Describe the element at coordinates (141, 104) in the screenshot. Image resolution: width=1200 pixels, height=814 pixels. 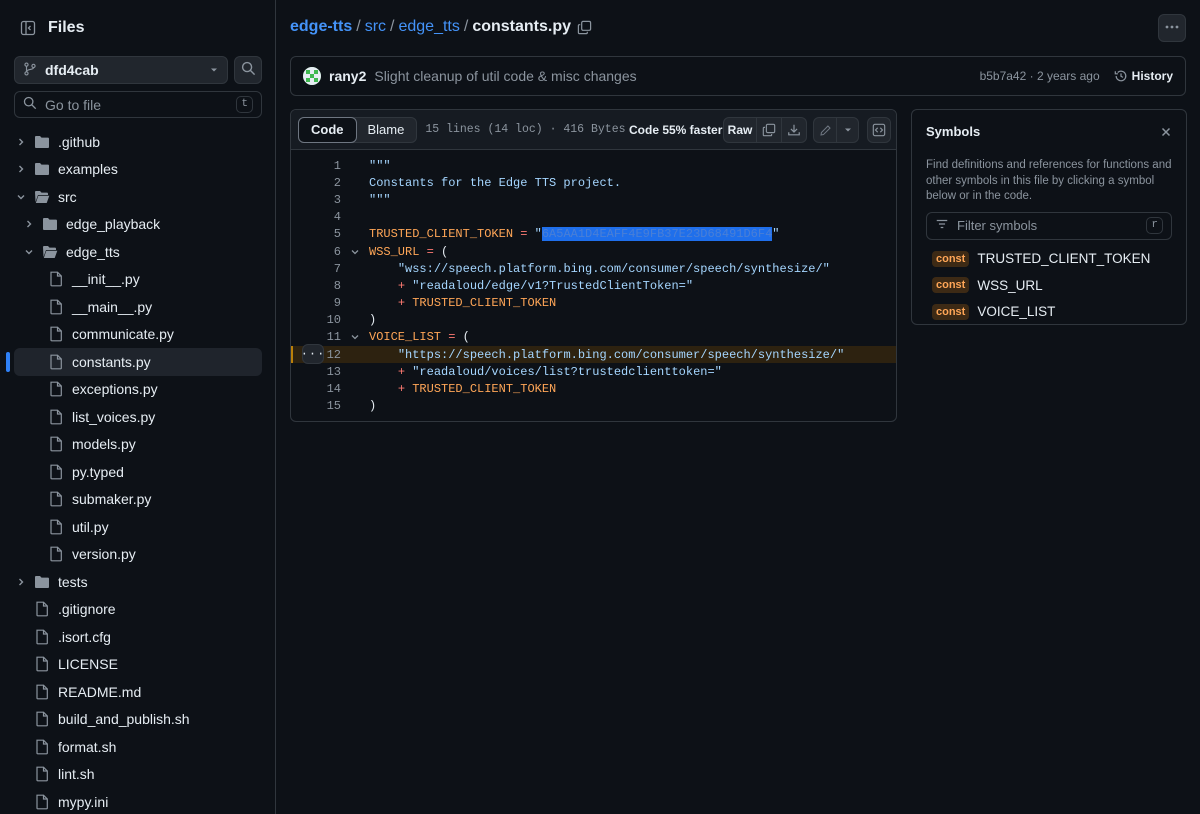
I see `go-to-file-input` at that location.